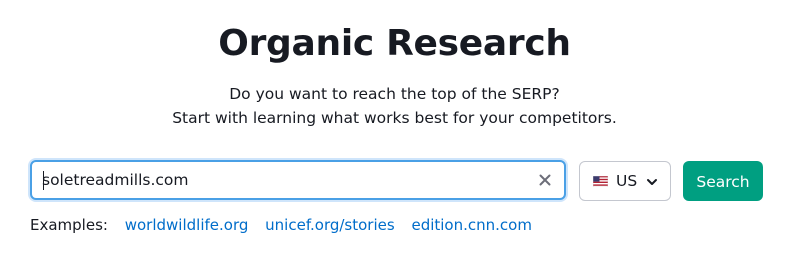 The width and height of the screenshot is (789, 263). Describe the element at coordinates (282, 180) in the screenshot. I see `domain-search-input` at that location.